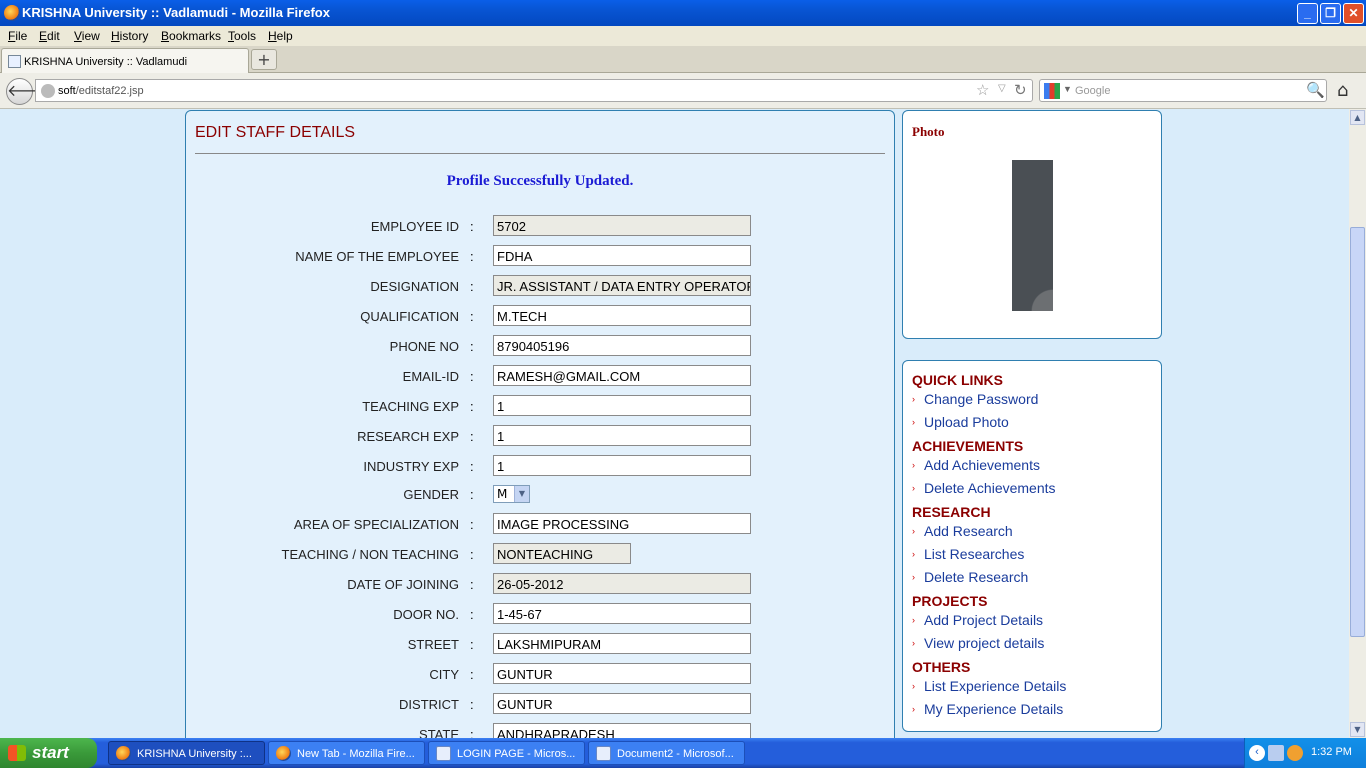 The image size is (1366, 768). Describe the element at coordinates (521, 494) in the screenshot. I see `chevron-down-icon: ▼` at that location.